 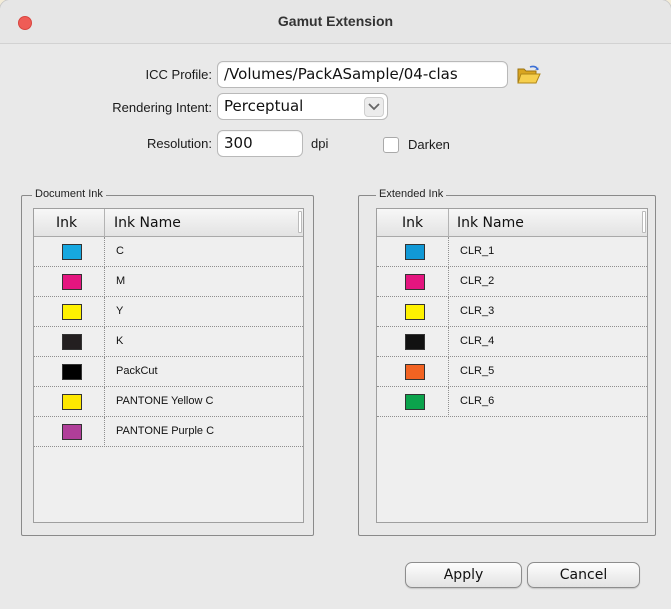 I want to click on table-row: PANTONE Purple C, so click(x=168, y=432).